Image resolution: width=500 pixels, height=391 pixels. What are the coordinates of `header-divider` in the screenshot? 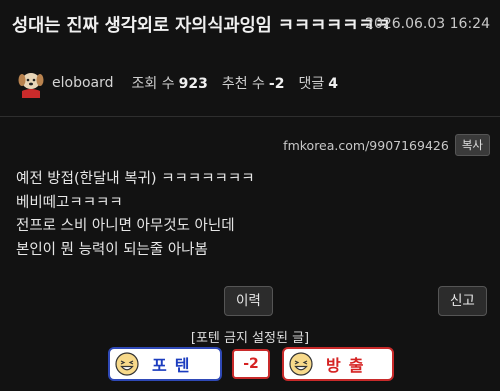 It's located at (250, 116).